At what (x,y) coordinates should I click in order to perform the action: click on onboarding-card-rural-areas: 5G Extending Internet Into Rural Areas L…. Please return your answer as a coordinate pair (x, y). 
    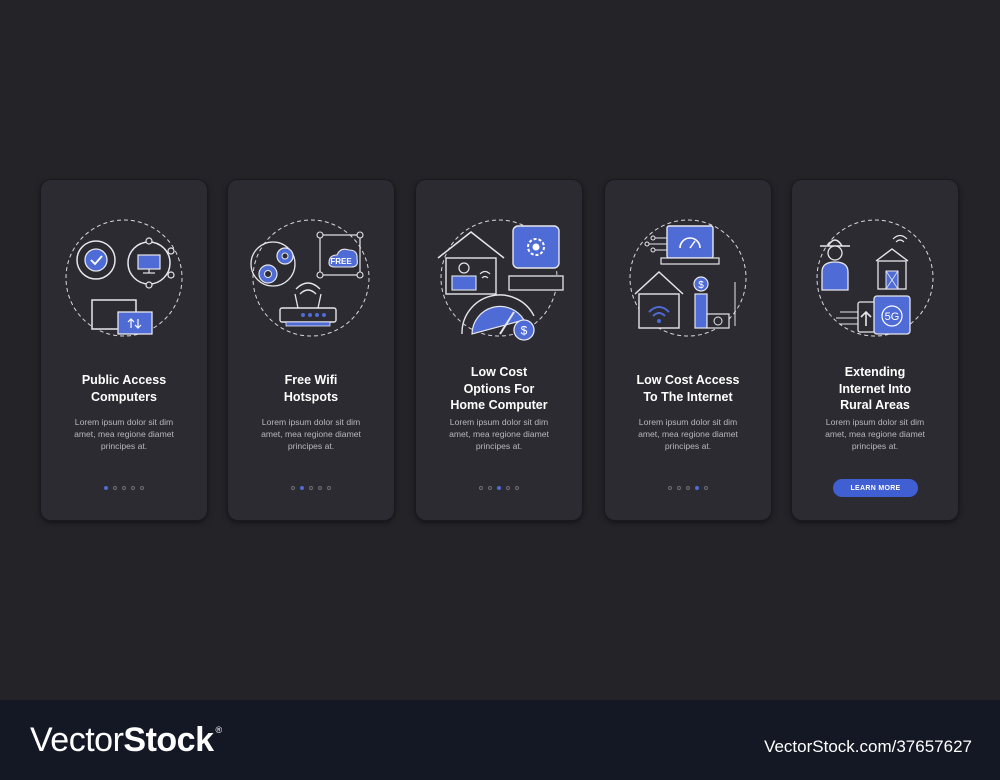
    Looking at the image, I should click on (875, 350).